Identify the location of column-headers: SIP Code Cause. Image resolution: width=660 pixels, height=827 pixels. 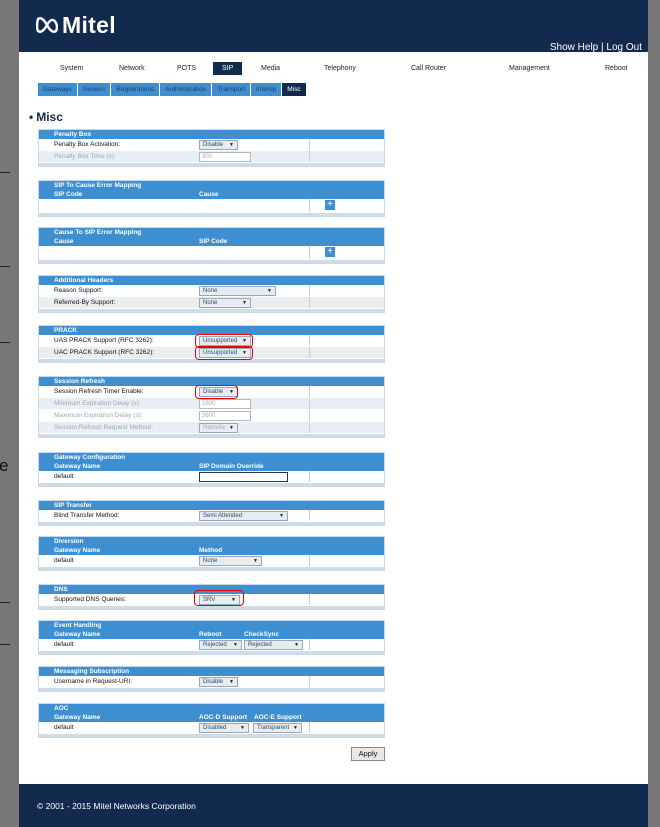
(211, 194).